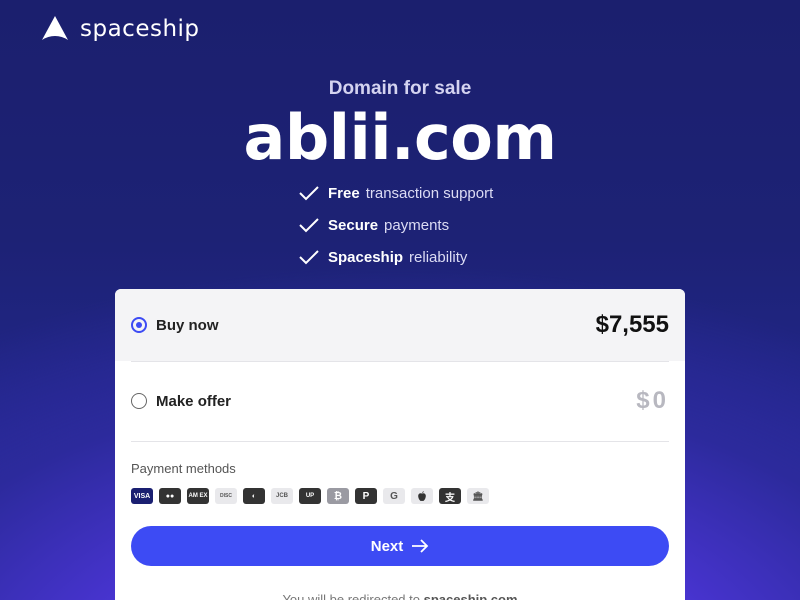 Image resolution: width=800 pixels, height=600 pixels. I want to click on apple-pay-icon, so click(422, 496).